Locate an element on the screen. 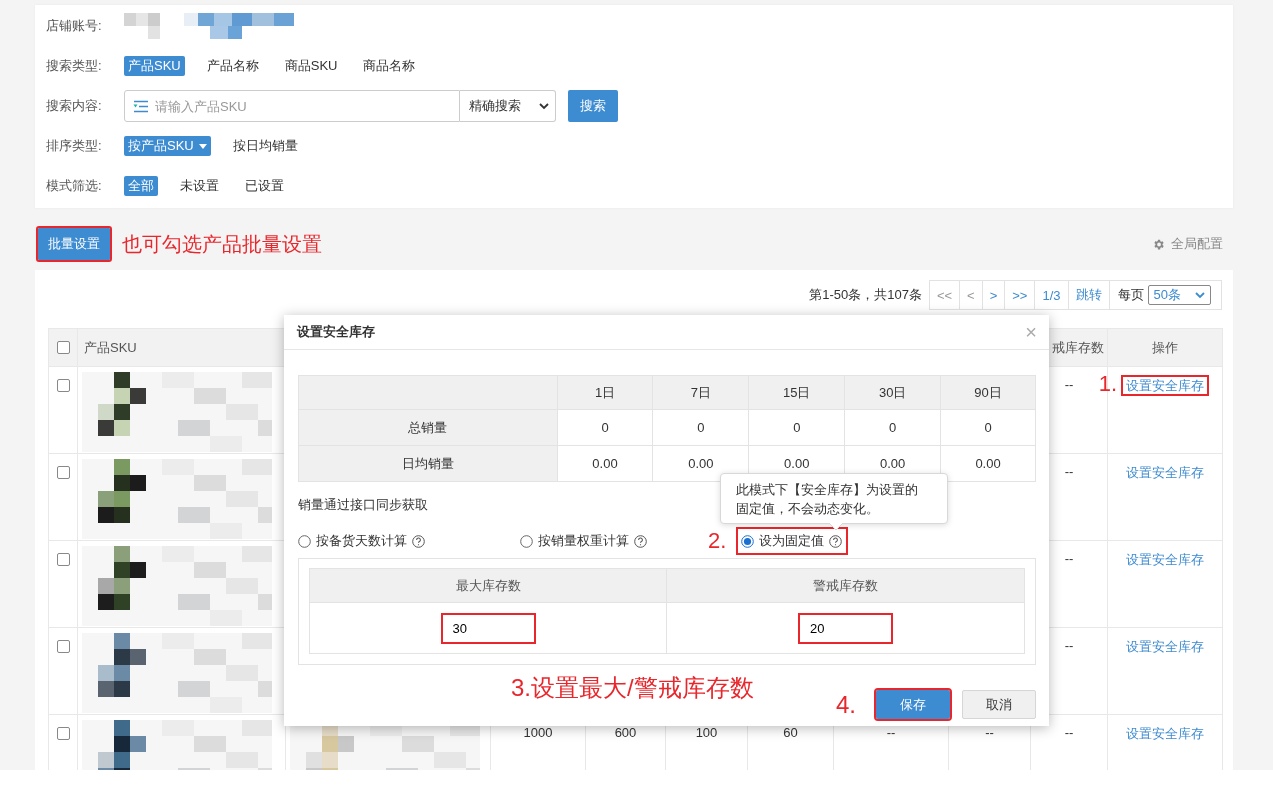 This screenshot has height=788, width=1273. per-page-select: 50条 is located at coordinates (1179, 295).